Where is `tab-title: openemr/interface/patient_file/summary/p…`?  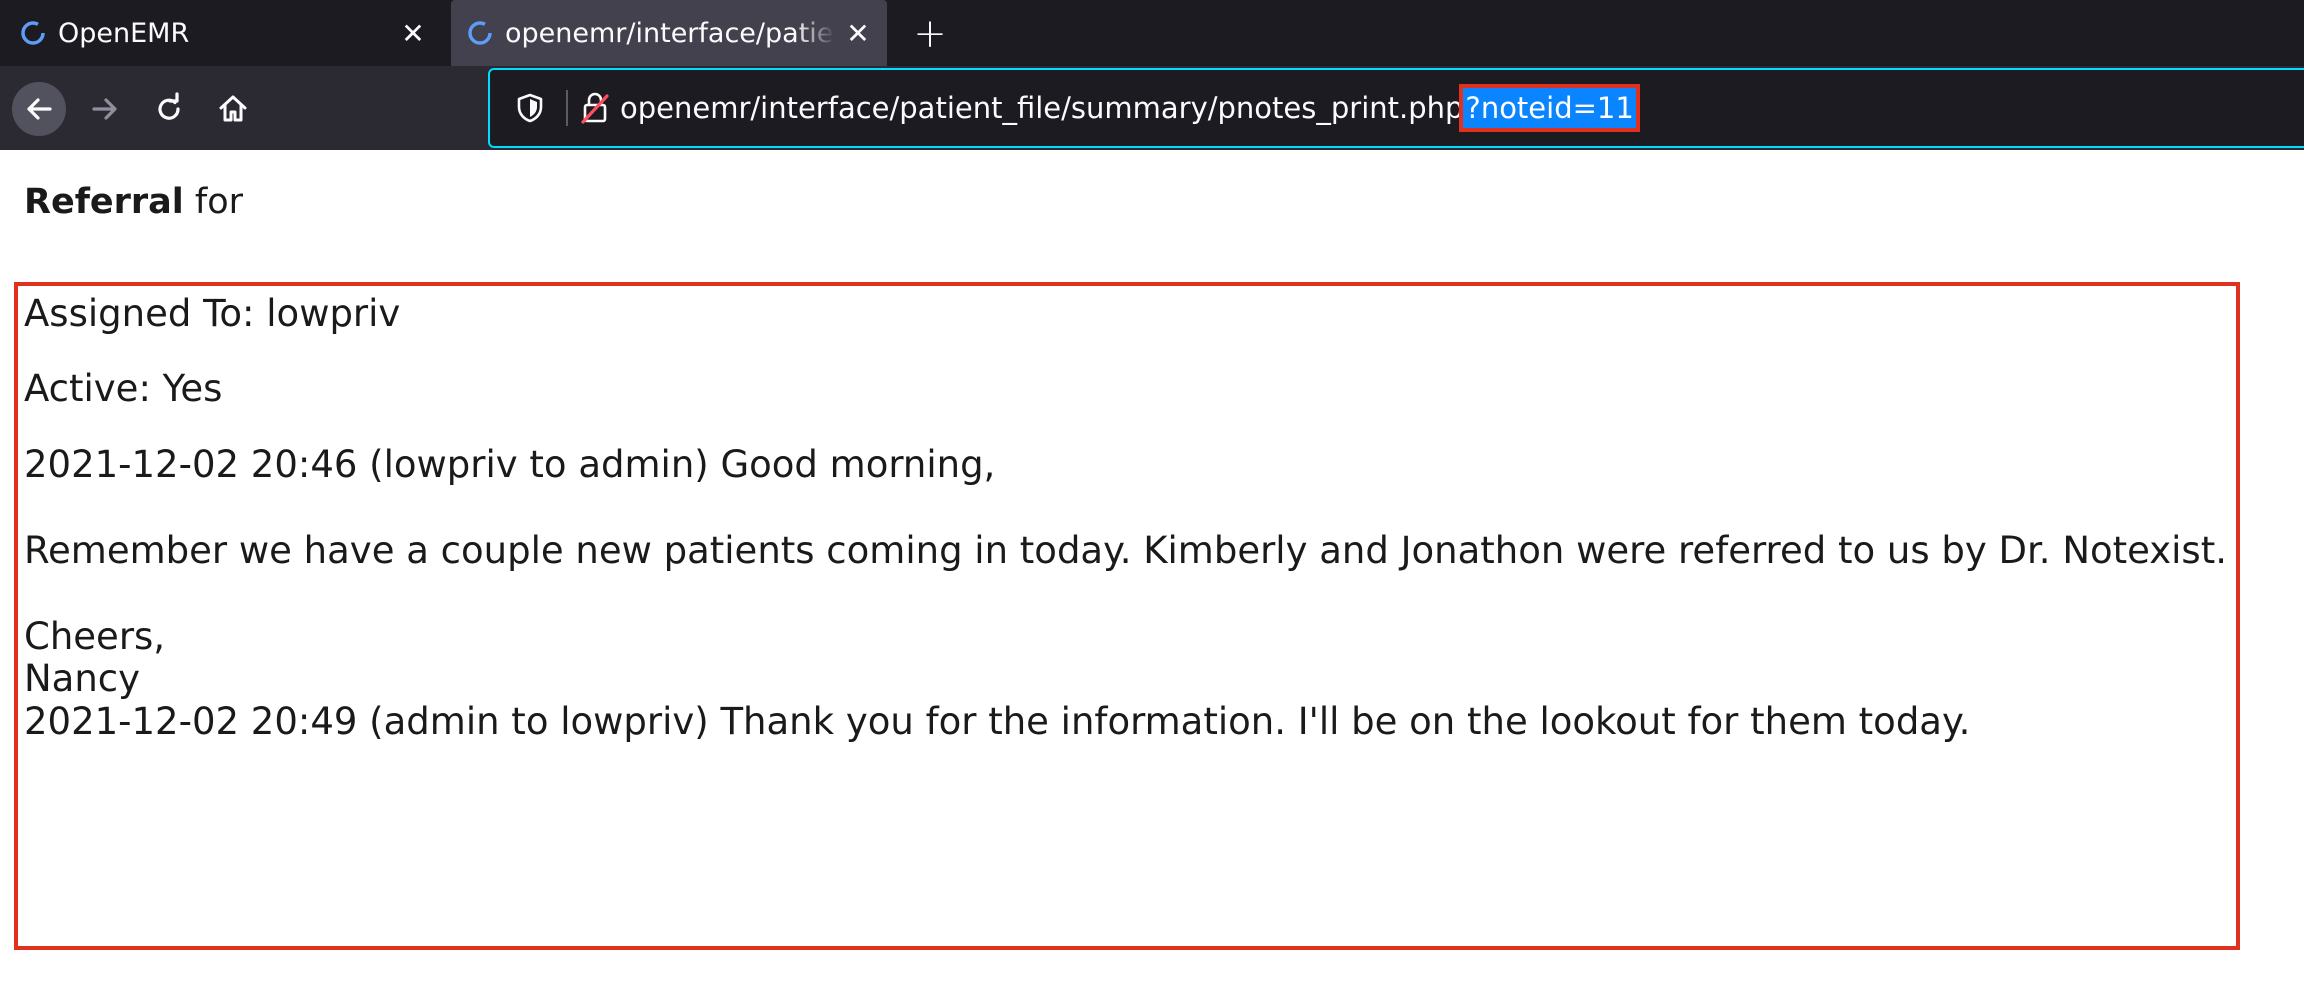 tab-title: openemr/interface/patient_file/summary/p… is located at coordinates (670, 33).